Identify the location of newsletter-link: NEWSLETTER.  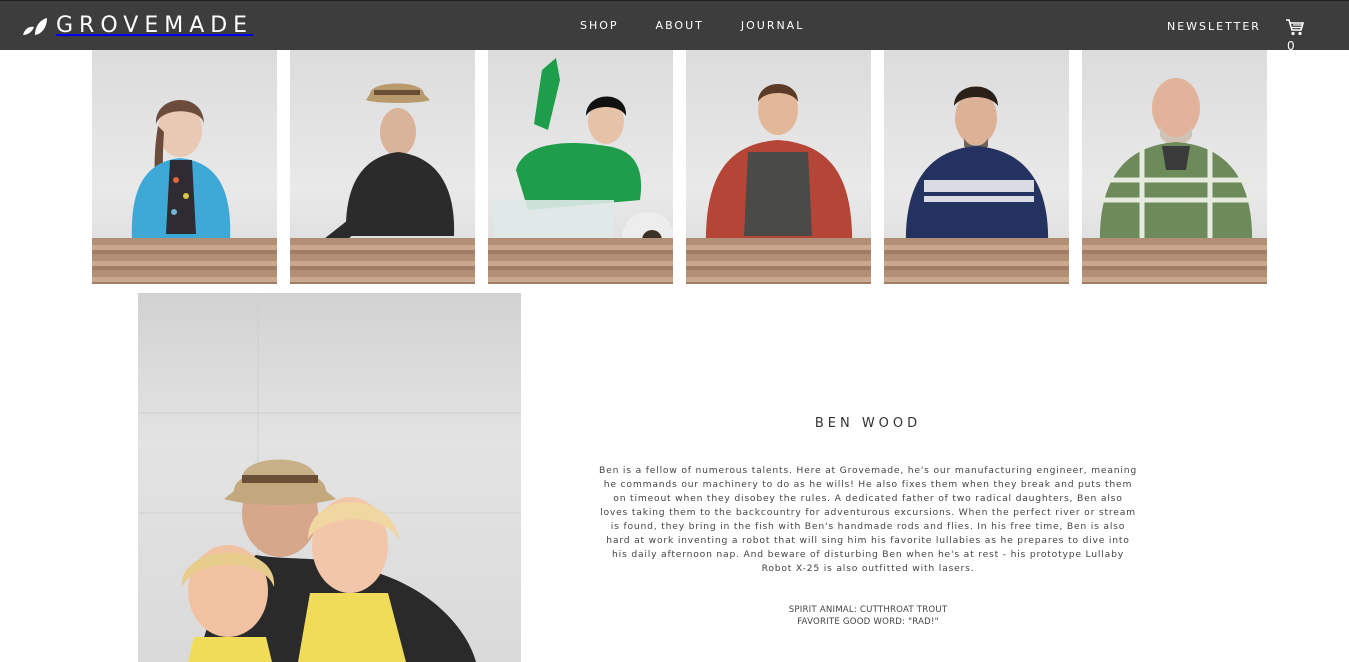
(1214, 27).